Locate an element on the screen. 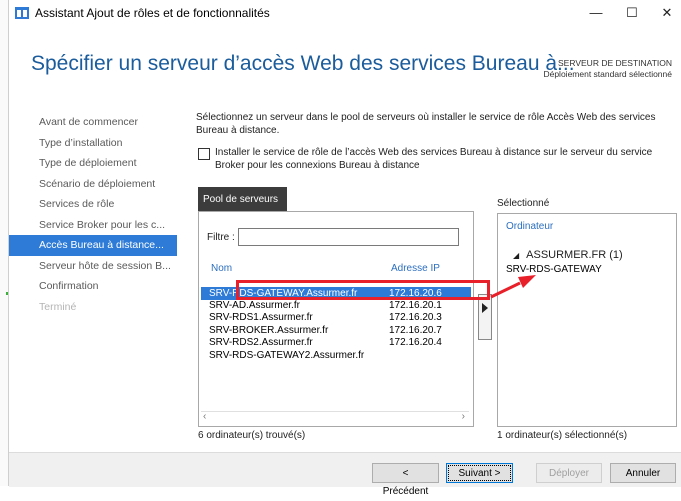  server-manager-icon is located at coordinates (22, 13).